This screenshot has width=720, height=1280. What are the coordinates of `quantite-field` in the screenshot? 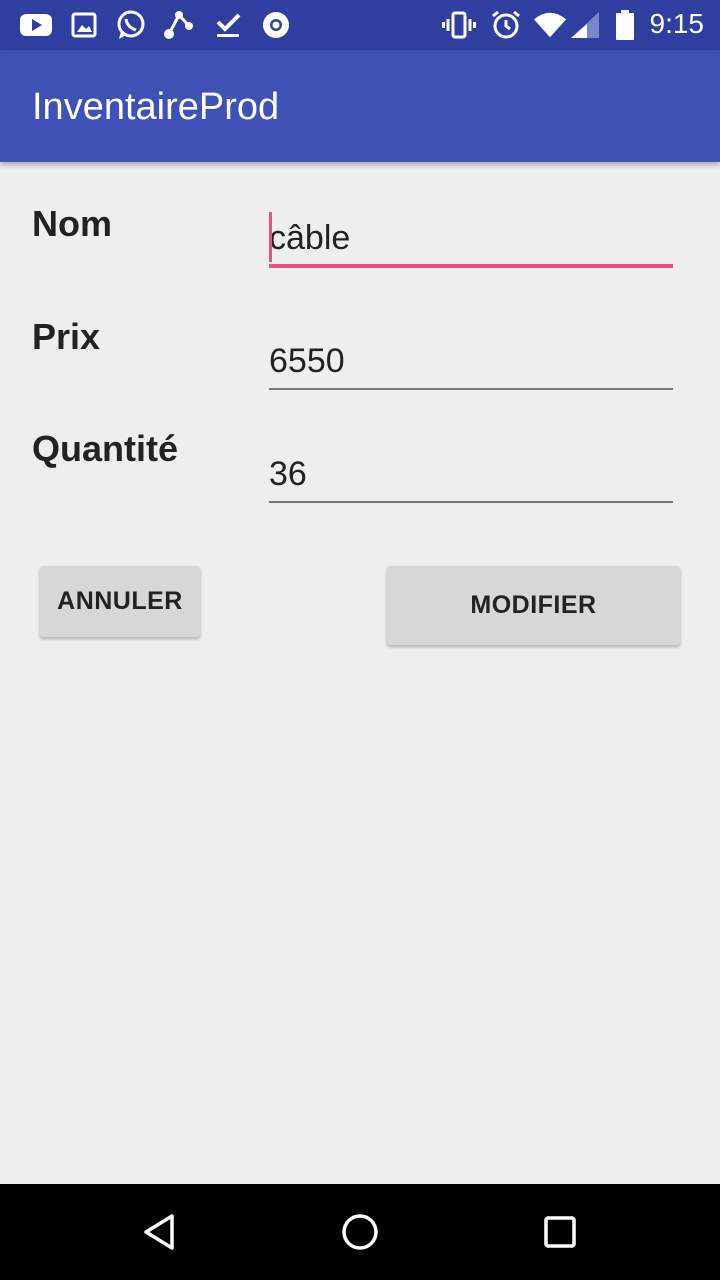 It's located at (471, 475).